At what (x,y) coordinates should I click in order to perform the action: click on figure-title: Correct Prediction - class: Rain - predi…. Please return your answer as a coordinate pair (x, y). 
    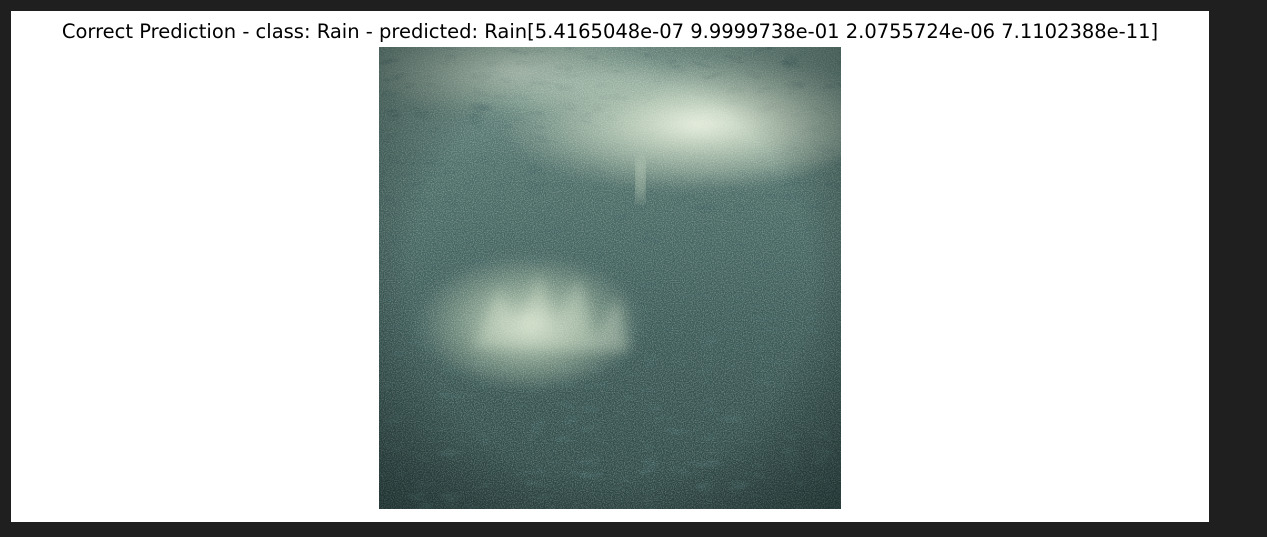
    Looking at the image, I should click on (610, 31).